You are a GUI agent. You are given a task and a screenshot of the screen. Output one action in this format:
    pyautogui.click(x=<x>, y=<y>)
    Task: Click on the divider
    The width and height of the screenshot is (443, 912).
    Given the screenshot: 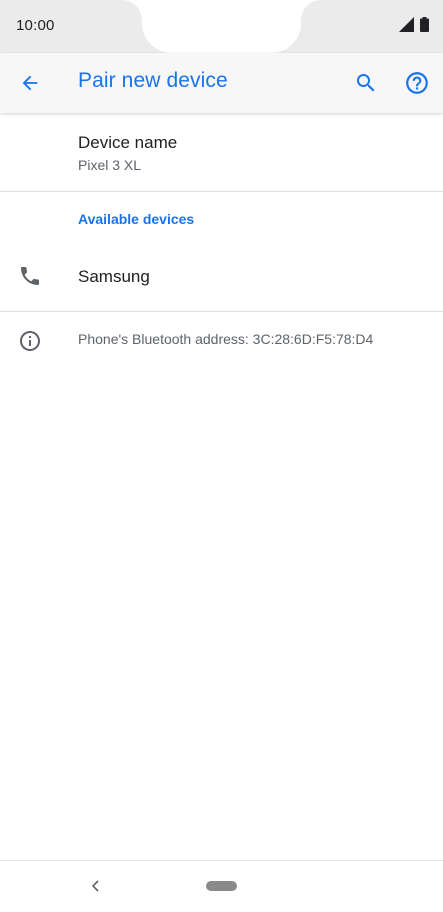 What is the action you would take?
    pyautogui.click(x=221, y=191)
    